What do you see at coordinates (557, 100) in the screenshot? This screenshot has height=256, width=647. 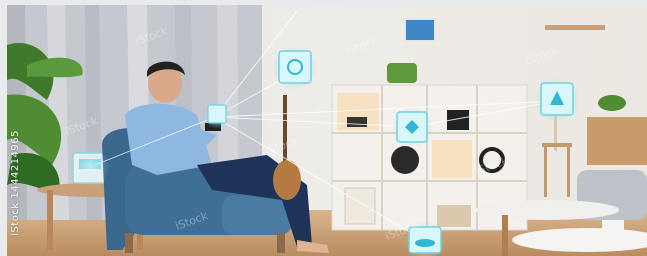 I see `floor-lamp-icon` at bounding box center [557, 100].